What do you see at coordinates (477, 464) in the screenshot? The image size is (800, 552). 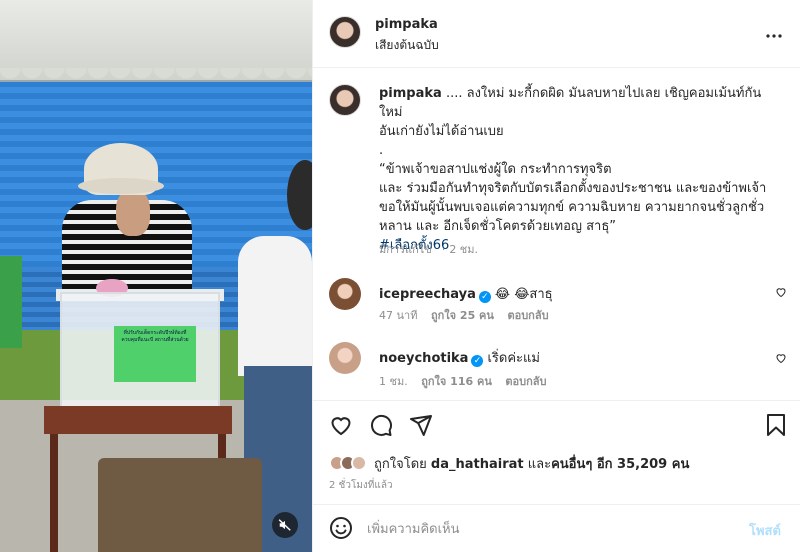 I see `liker-username: da_hathairat` at bounding box center [477, 464].